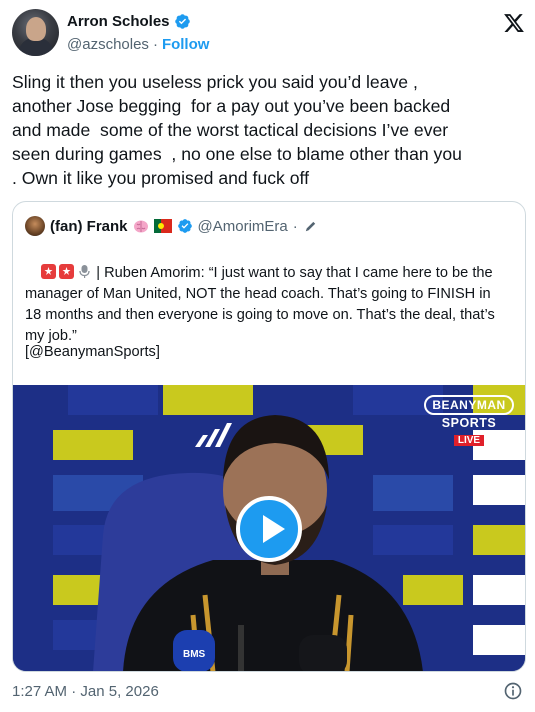 This screenshot has height=712, width=535. I want to click on author-name: Arron Scholes, so click(118, 21).